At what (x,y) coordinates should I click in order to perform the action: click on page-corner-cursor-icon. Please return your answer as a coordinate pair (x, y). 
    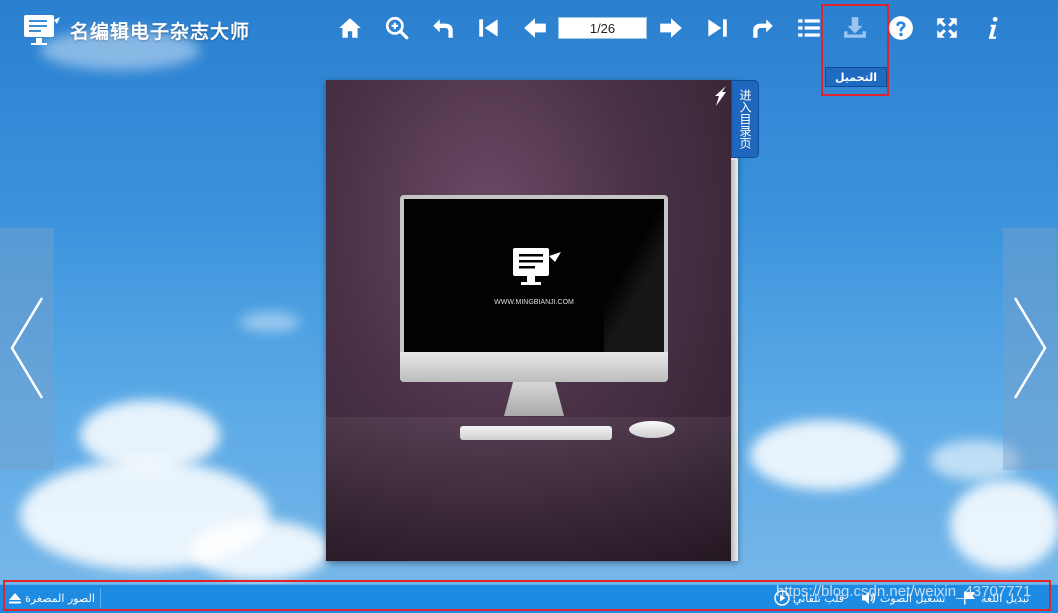
    Looking at the image, I should click on (720, 96).